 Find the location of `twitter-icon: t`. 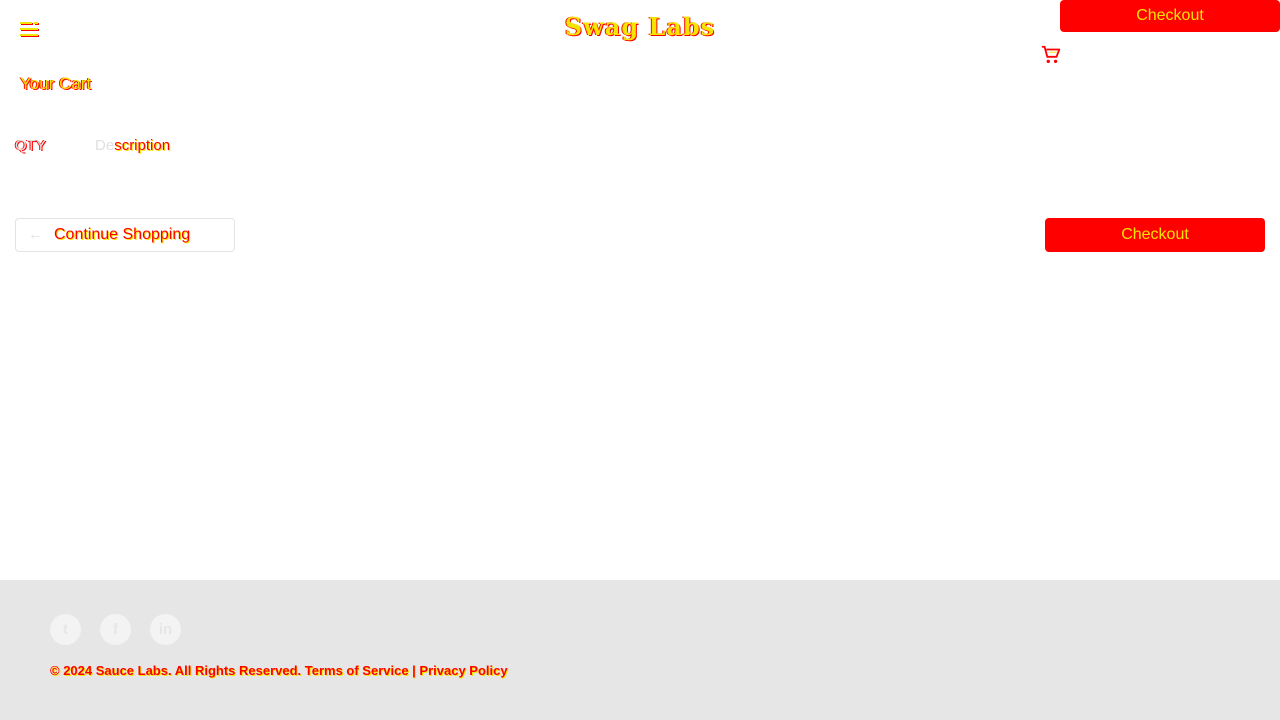

twitter-icon: t is located at coordinates (65, 629).